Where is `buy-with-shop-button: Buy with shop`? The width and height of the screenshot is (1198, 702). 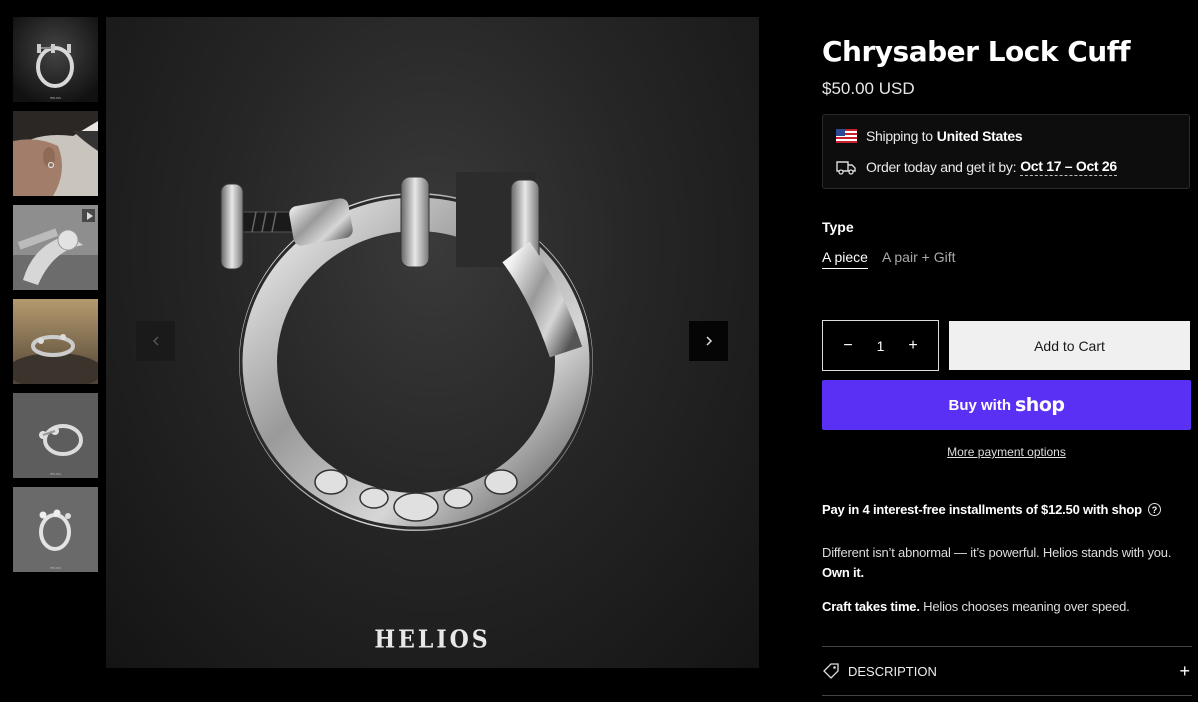
buy-with-shop-button: Buy with shop is located at coordinates (1006, 405).